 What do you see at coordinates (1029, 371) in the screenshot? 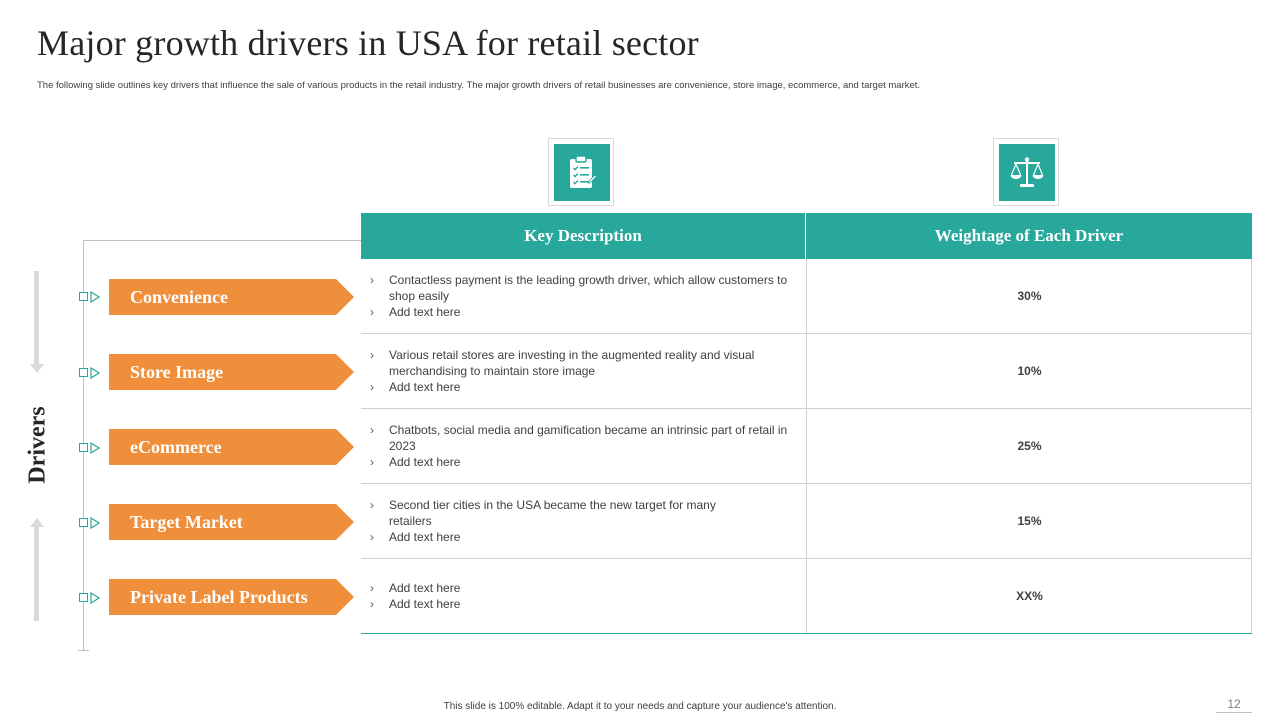
I see `weight-cell: 10%` at bounding box center [1029, 371].